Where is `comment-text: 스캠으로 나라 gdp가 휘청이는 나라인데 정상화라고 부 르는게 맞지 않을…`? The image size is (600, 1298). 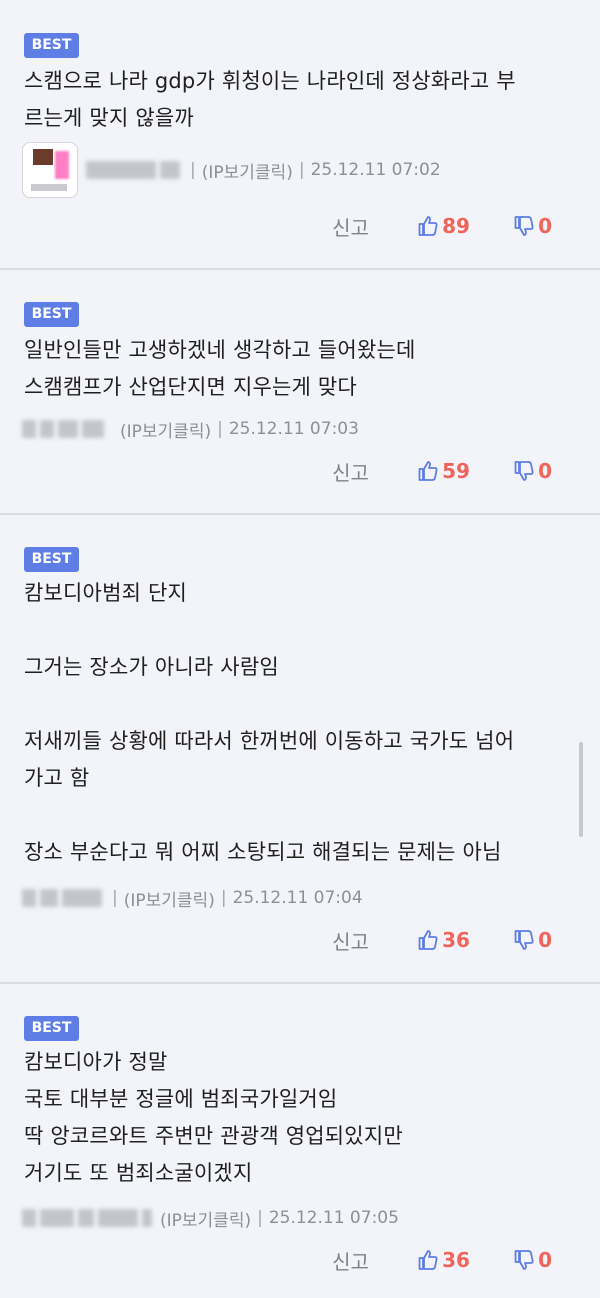
comment-text: 스캠으로 나라 gdp가 휘청이는 나라인데 정상화라고 부 르는게 맞지 않을… is located at coordinates (270, 99).